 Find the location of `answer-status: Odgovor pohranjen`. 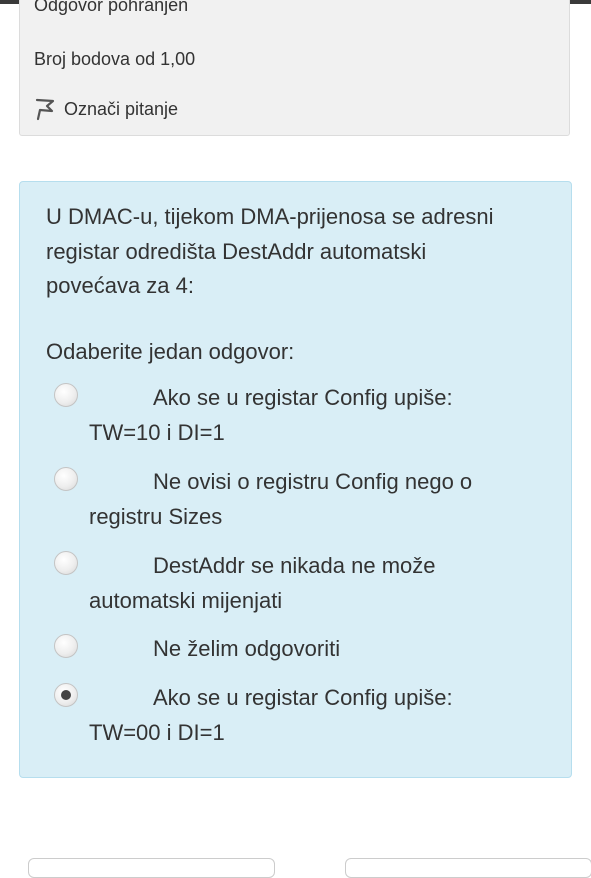

answer-status: Odgovor pohranjen is located at coordinates (111, 7).